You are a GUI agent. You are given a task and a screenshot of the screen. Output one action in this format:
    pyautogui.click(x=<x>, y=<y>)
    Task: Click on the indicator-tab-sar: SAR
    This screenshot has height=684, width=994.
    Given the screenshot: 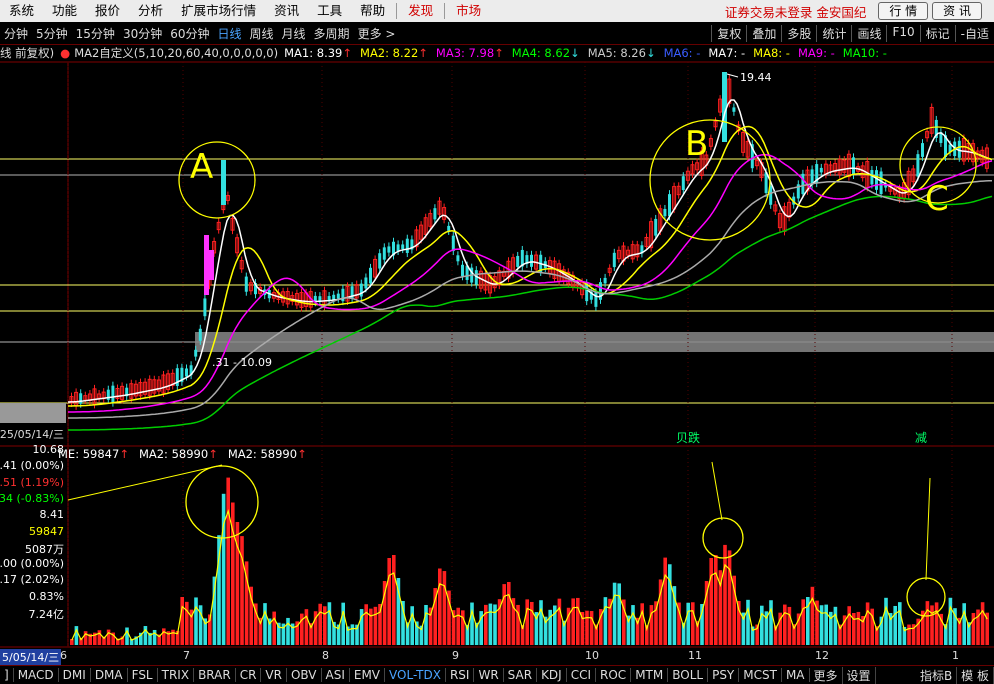 What is the action you would take?
    pyautogui.click(x=521, y=675)
    